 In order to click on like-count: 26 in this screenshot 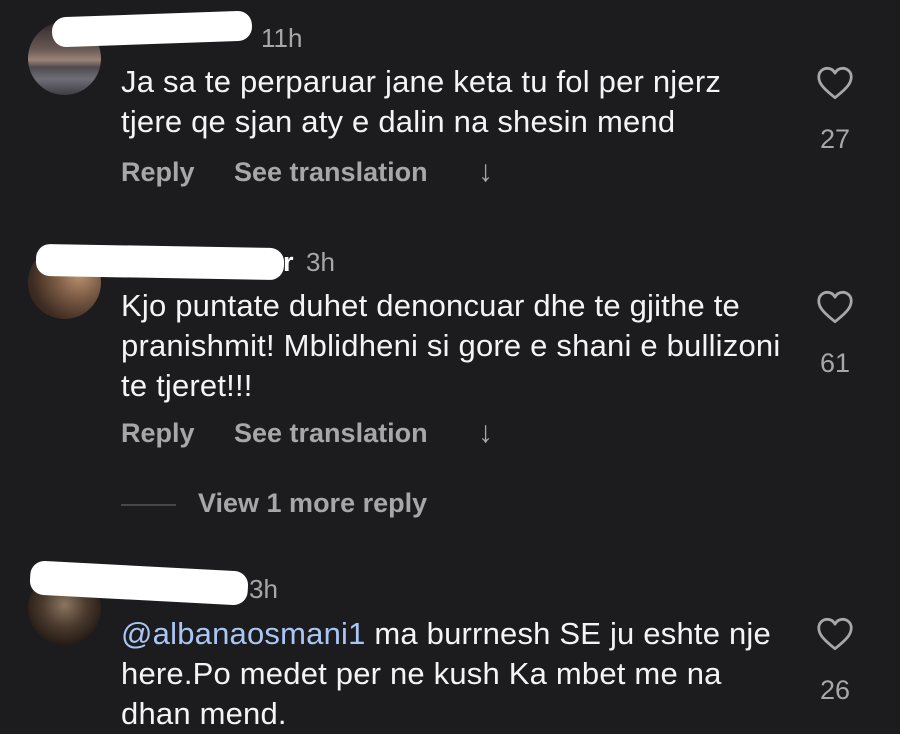, I will do `click(835, 690)`.